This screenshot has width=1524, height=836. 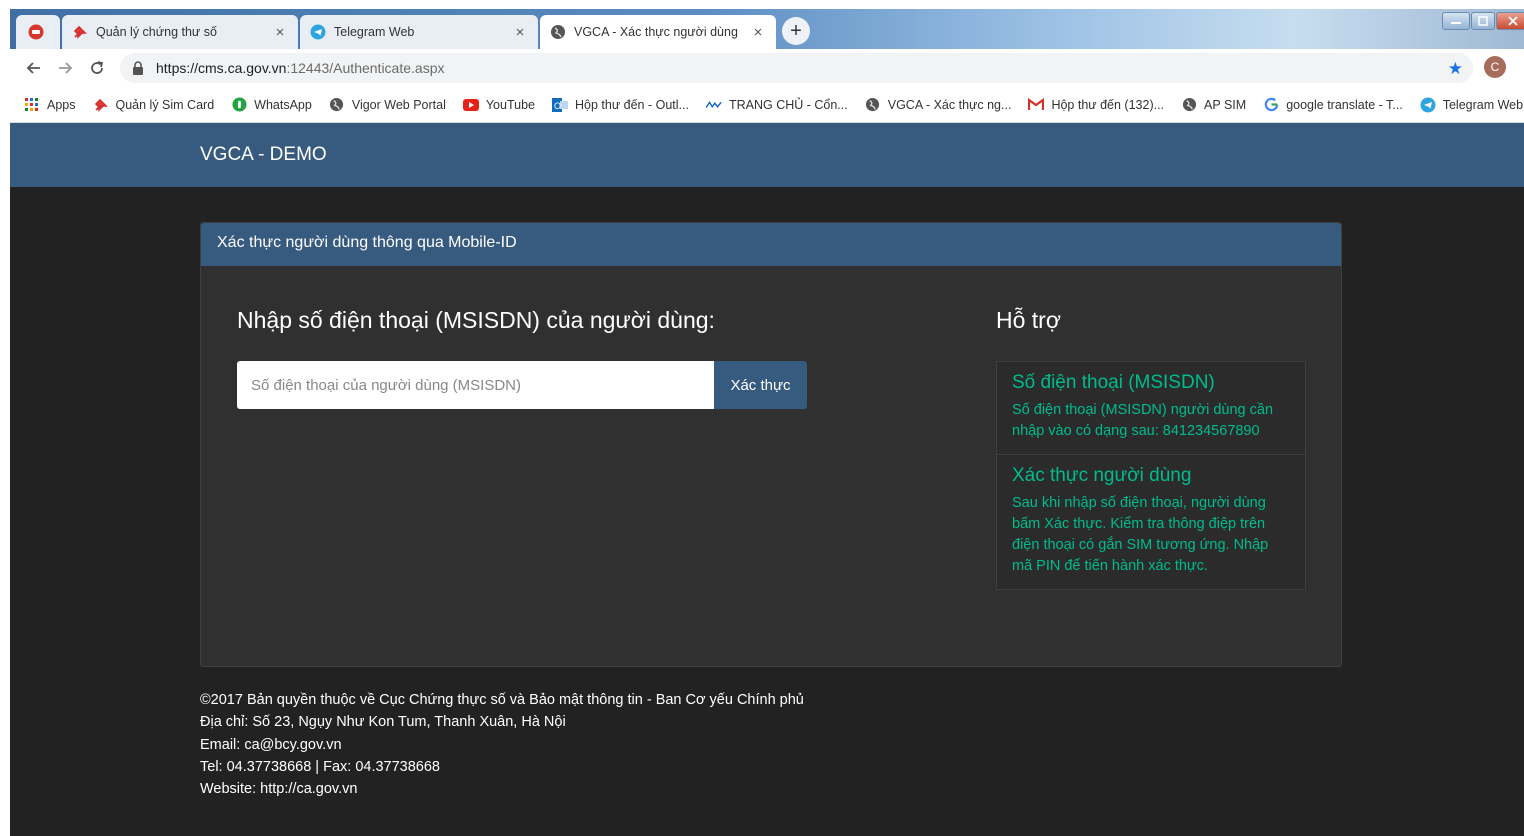 I want to click on arrow-right-icon, so click(x=66, y=68).